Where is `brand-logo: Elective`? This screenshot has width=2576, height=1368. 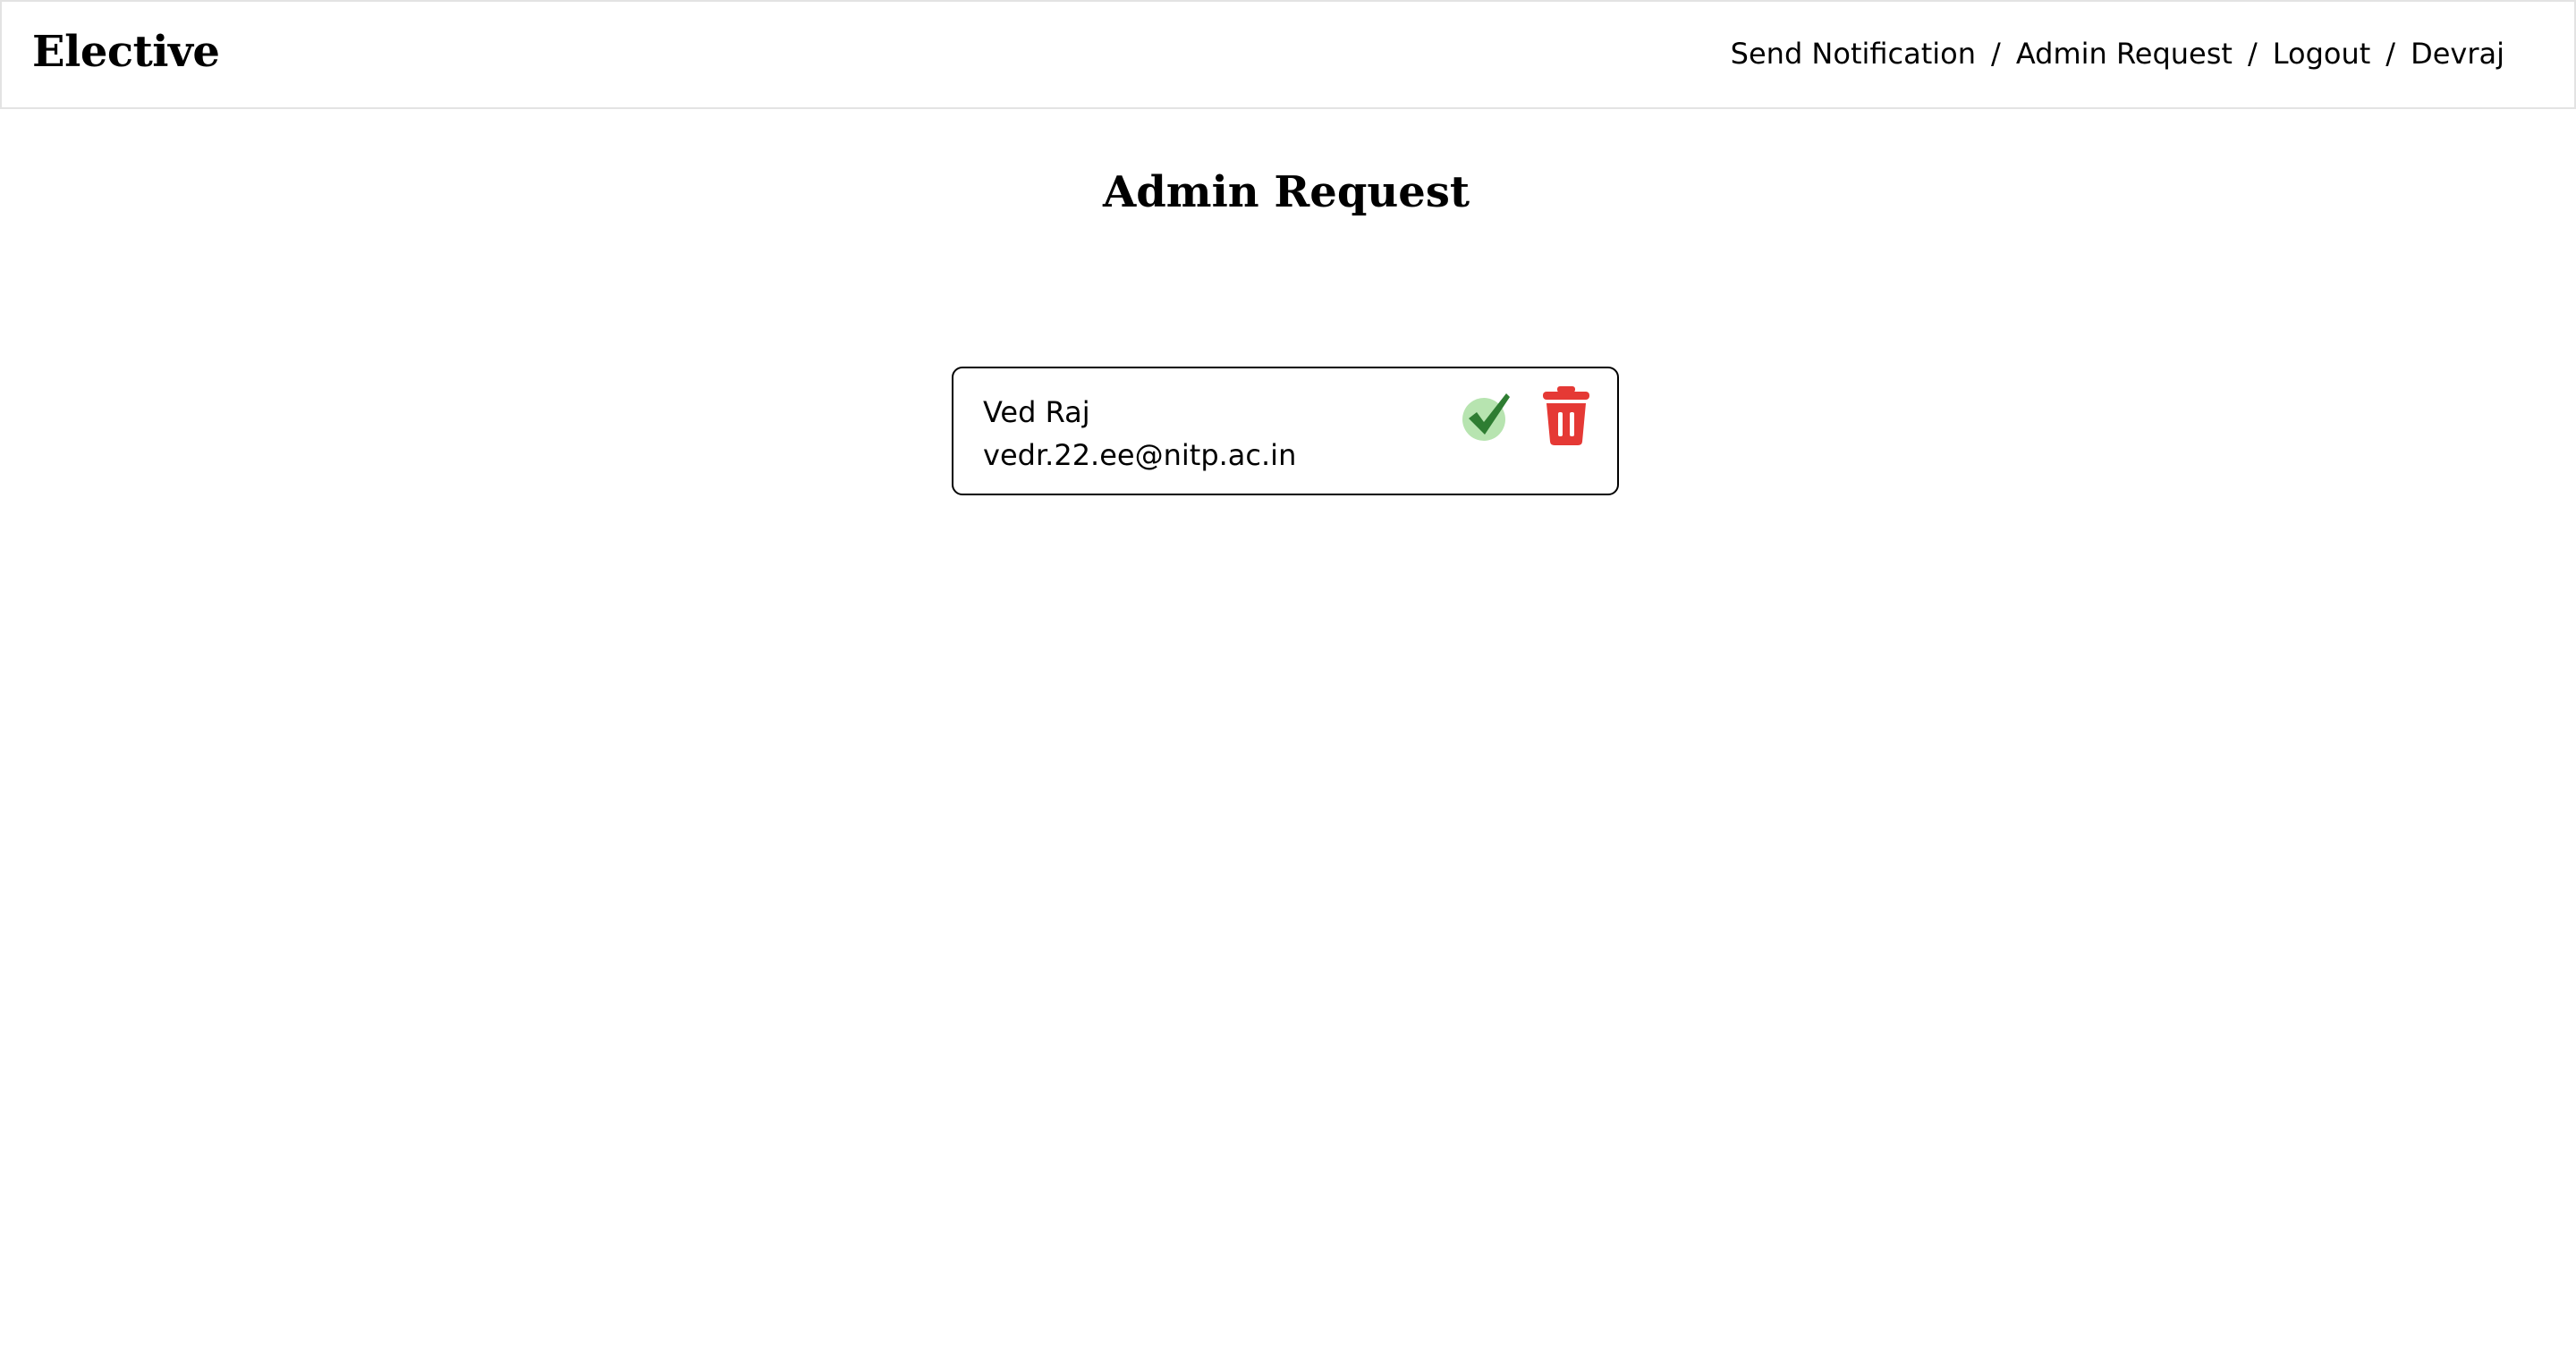 brand-logo: Elective is located at coordinates (126, 51).